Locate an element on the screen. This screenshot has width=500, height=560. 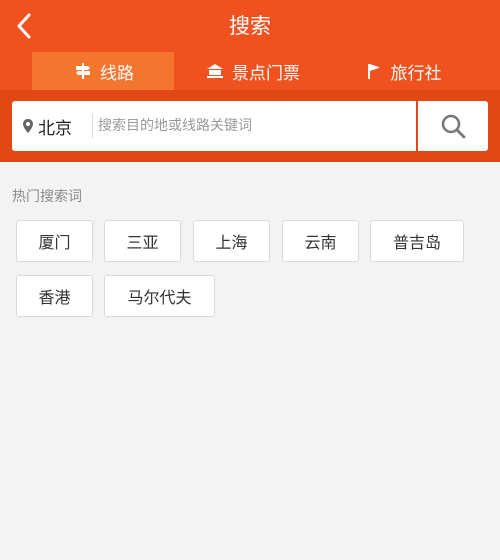
location-pin-icon is located at coordinates (28, 126).